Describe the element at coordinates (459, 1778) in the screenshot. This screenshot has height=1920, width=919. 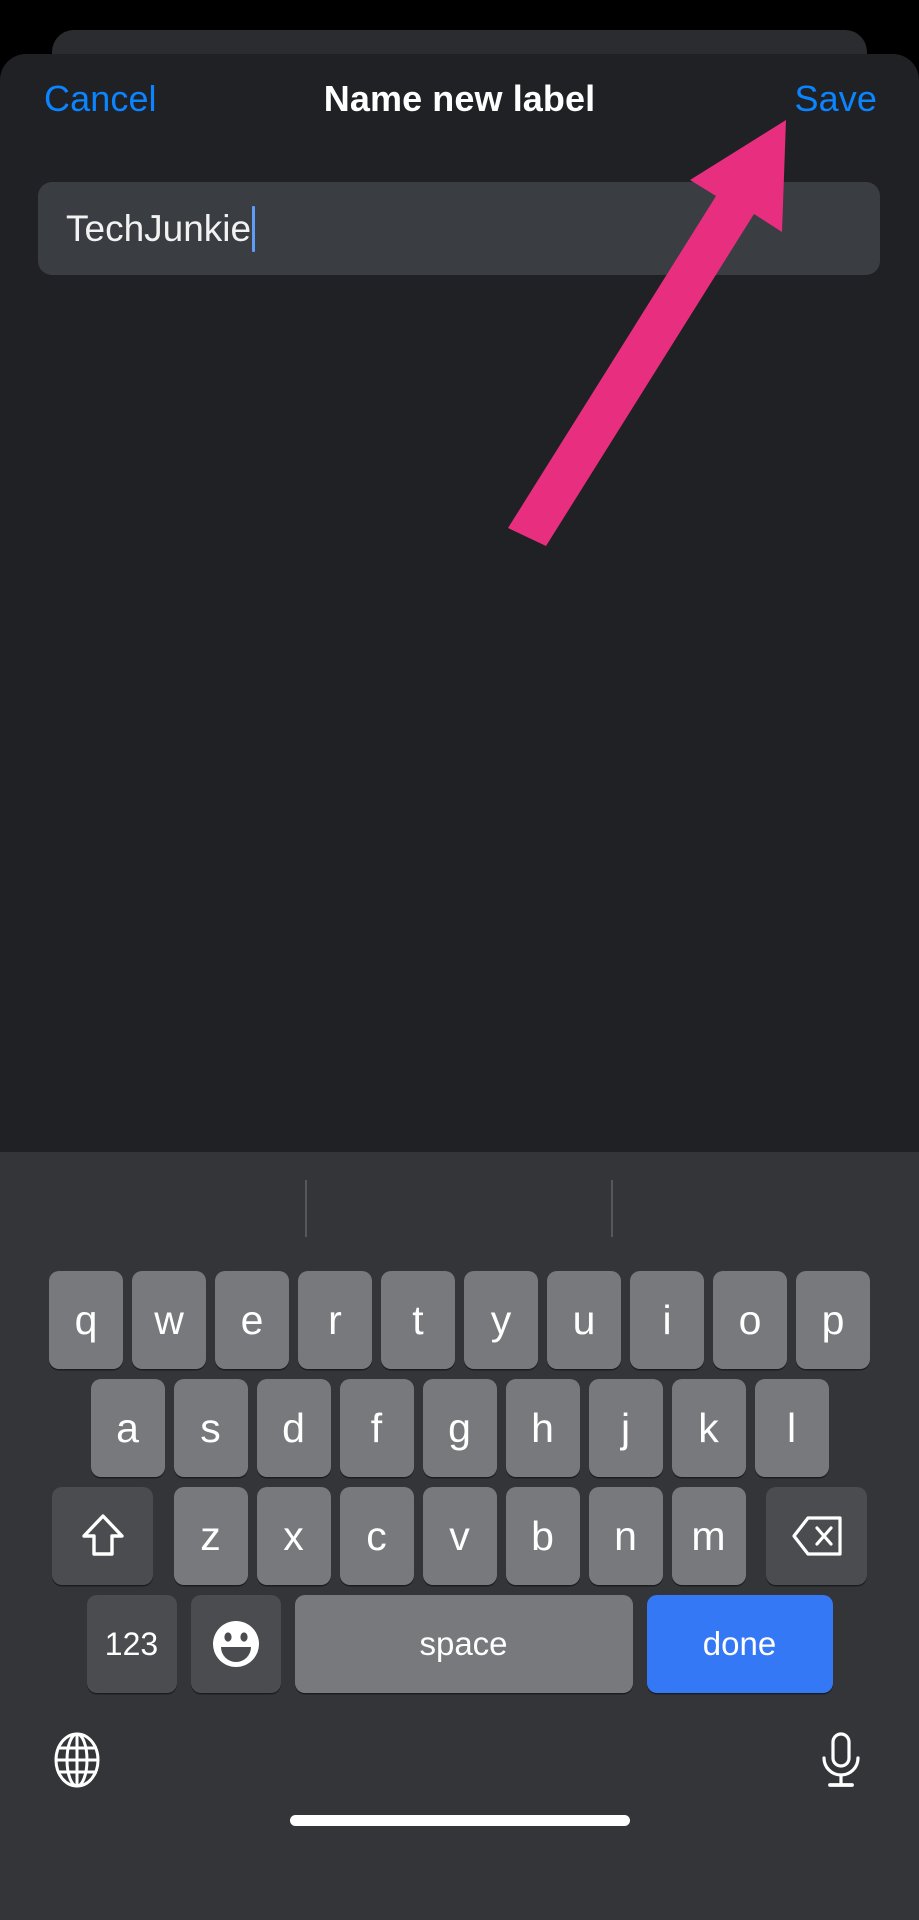
I see `keyboard-bottom-bar` at that location.